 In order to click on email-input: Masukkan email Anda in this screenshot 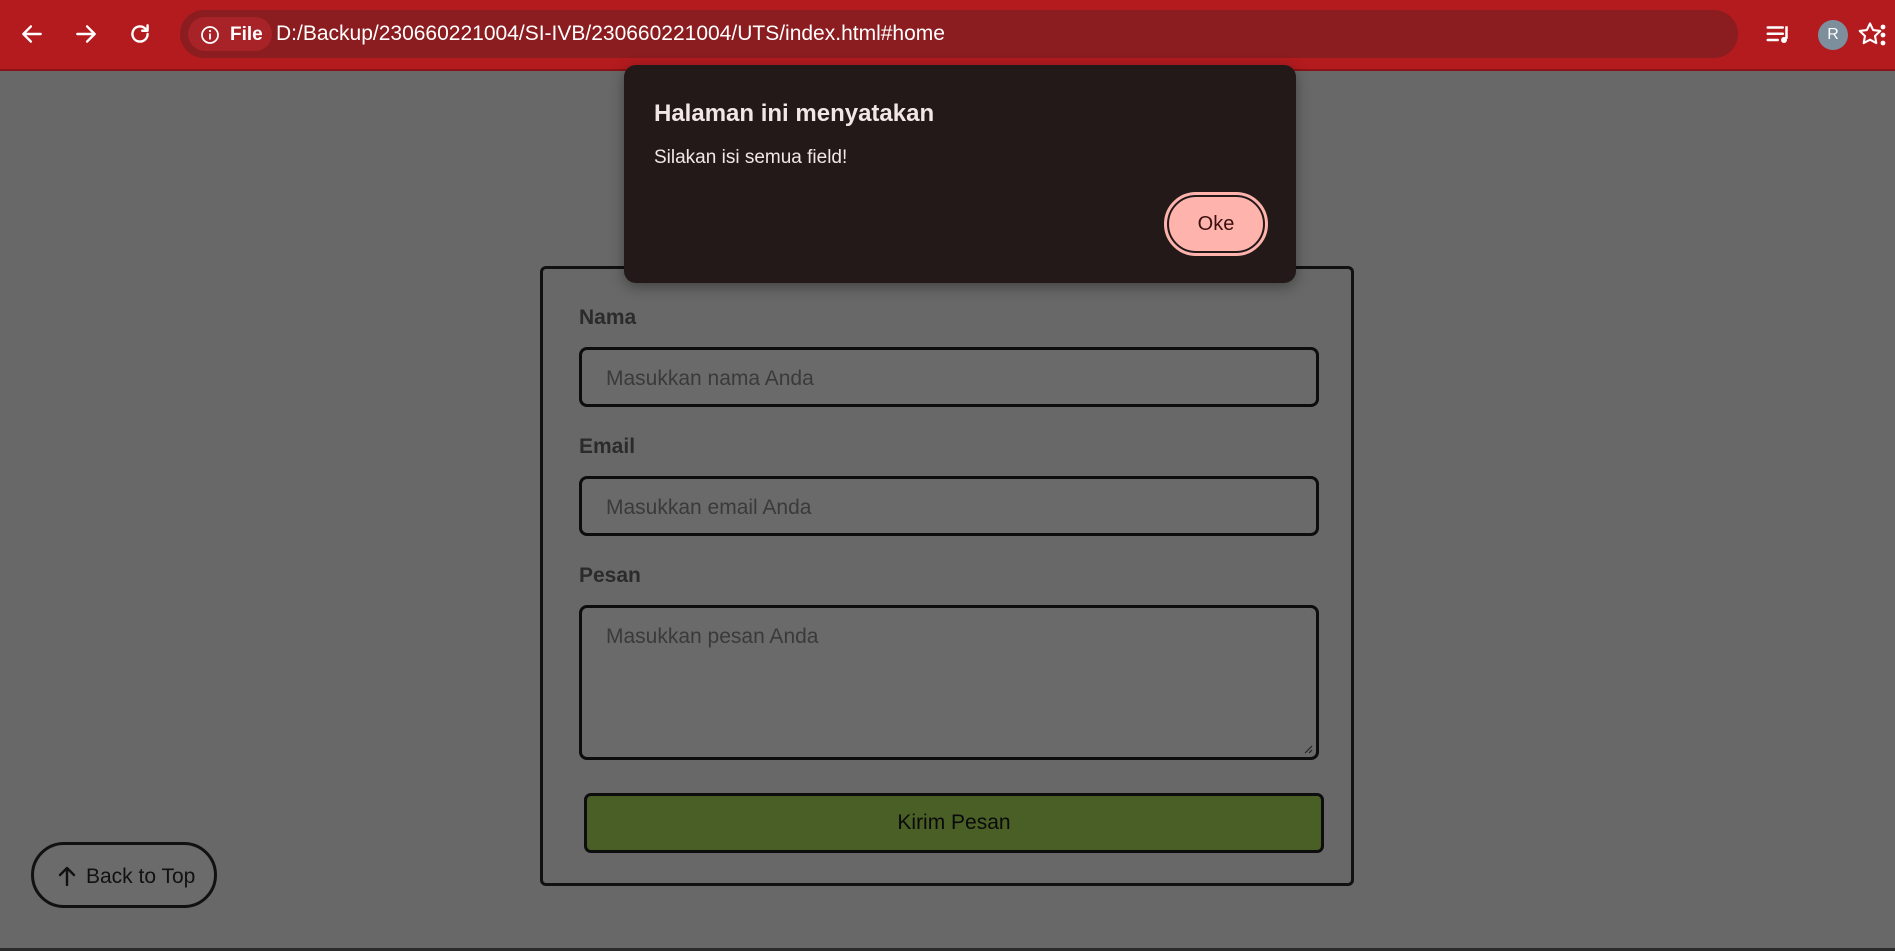, I will do `click(949, 506)`.